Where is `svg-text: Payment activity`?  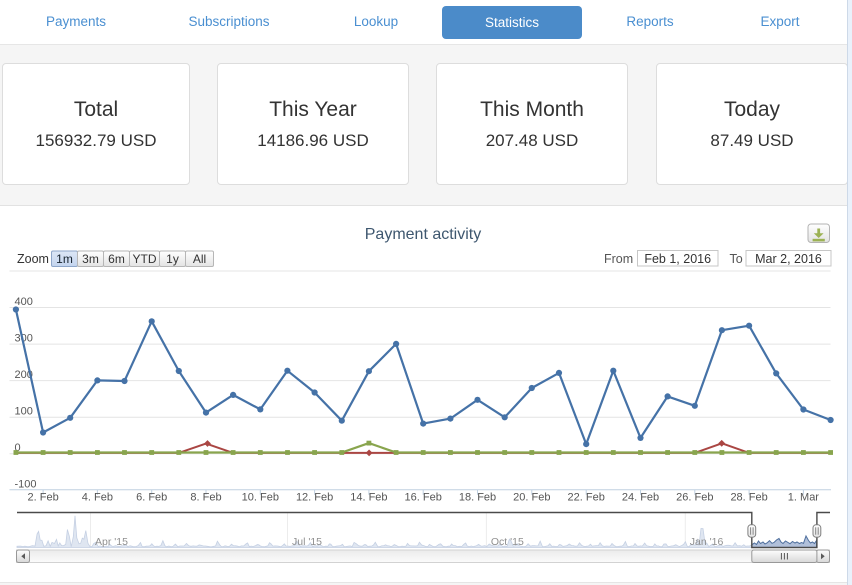 svg-text: Payment activity is located at coordinates (423, 234).